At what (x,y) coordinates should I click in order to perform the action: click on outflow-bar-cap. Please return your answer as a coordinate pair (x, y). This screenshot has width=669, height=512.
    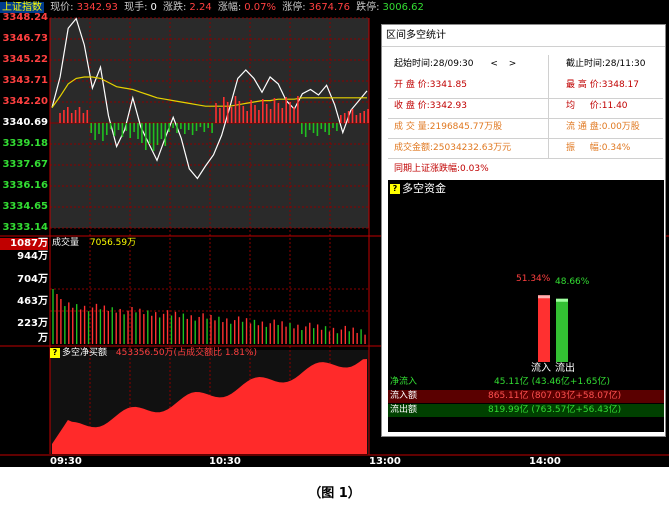
    Looking at the image, I should click on (562, 300).